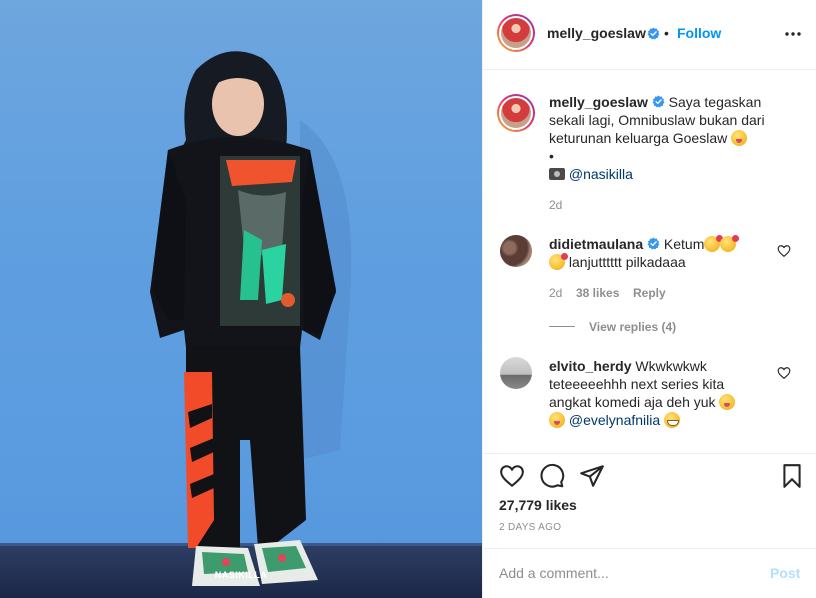 This screenshot has height=598, width=816. What do you see at coordinates (590, 366) in the screenshot?
I see `comment-username: elvito_herdy` at bounding box center [590, 366].